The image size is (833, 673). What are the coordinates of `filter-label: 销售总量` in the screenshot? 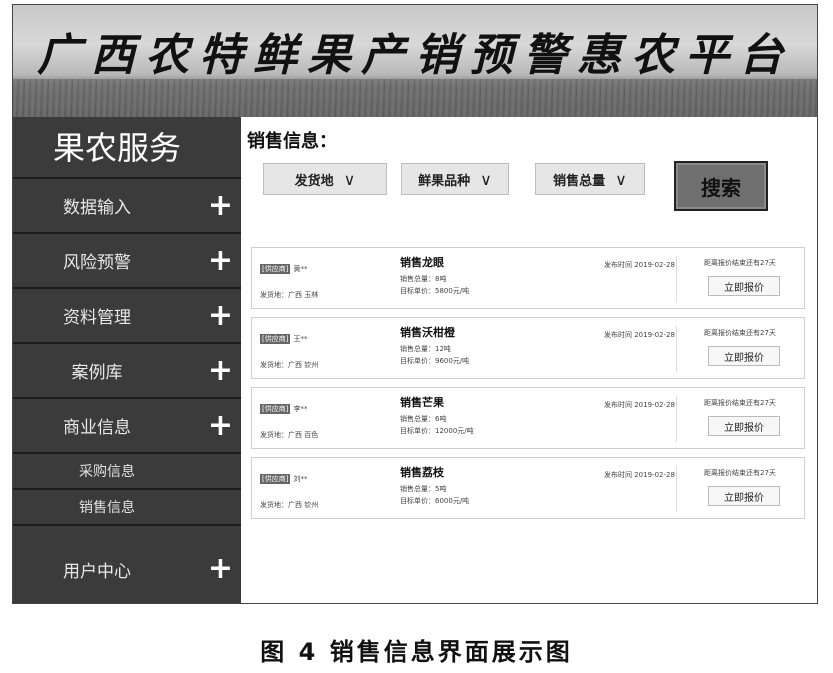 It's located at (579, 181).